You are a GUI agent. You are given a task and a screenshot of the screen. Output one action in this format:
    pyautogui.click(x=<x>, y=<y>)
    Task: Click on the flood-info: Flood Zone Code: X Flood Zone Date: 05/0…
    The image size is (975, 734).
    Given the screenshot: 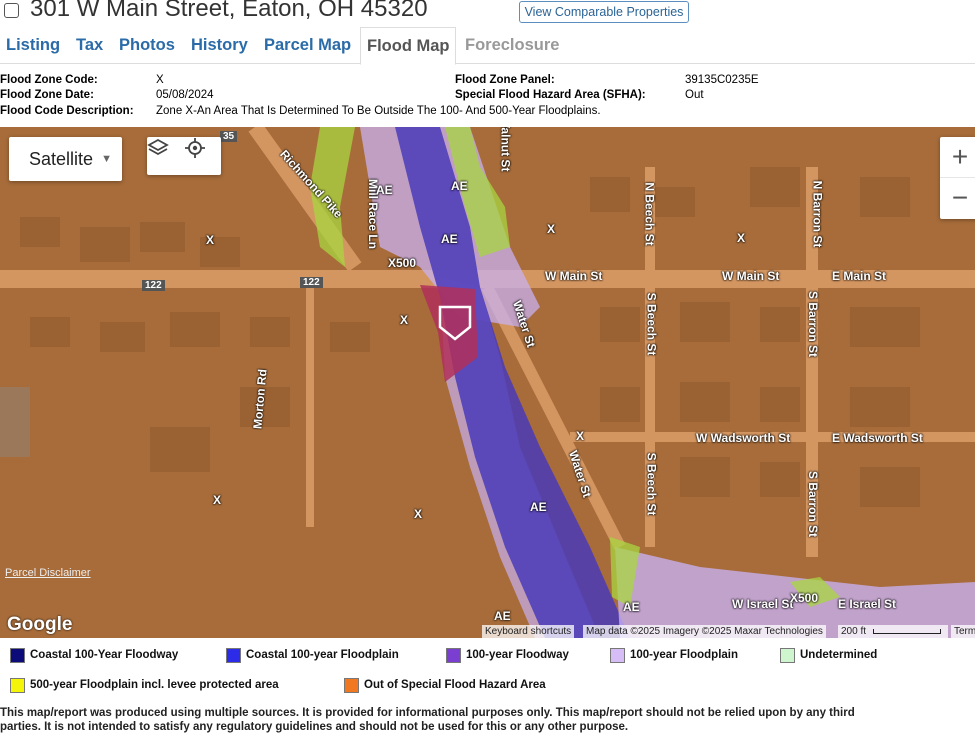 What is the action you would take?
    pyautogui.click(x=487, y=97)
    